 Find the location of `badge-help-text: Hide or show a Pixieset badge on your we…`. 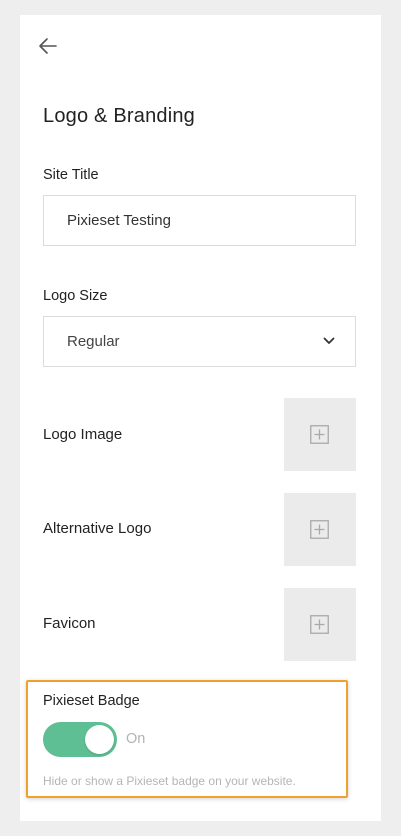

badge-help-text: Hide or show a Pixieset badge on your we… is located at coordinates (169, 781).